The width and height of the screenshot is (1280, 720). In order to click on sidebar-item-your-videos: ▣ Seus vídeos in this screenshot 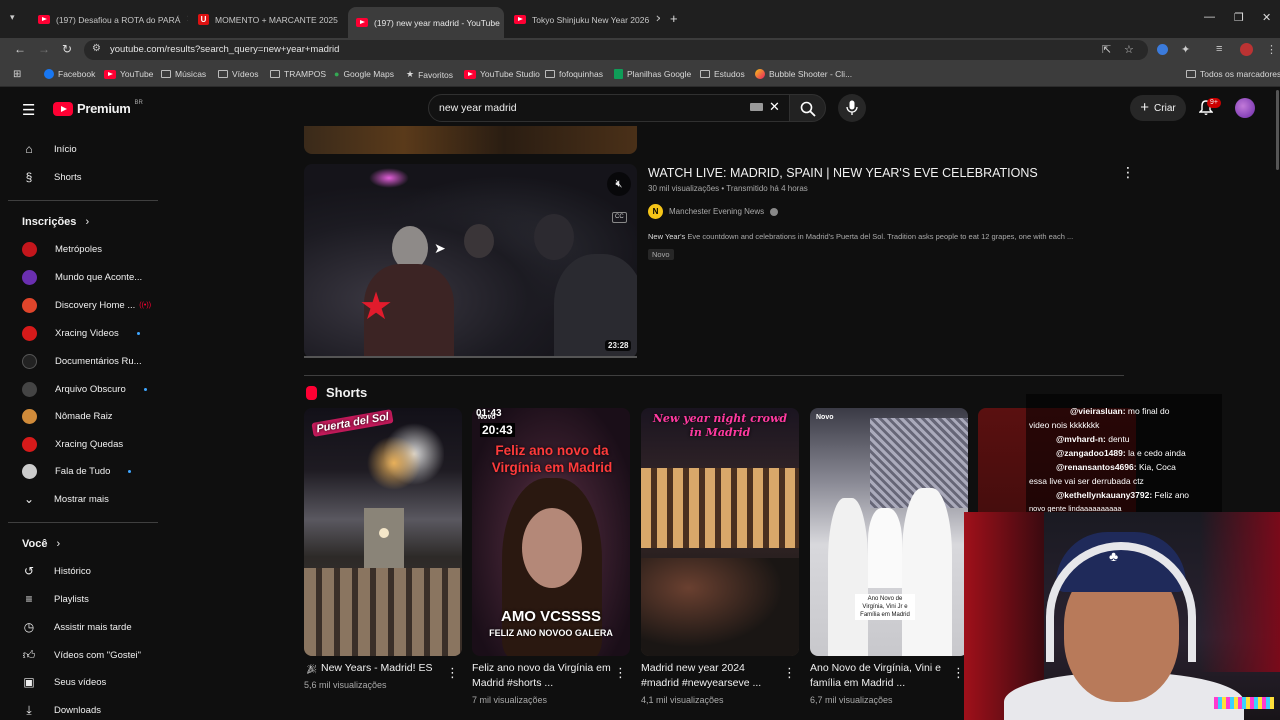, I will do `click(64, 682)`.